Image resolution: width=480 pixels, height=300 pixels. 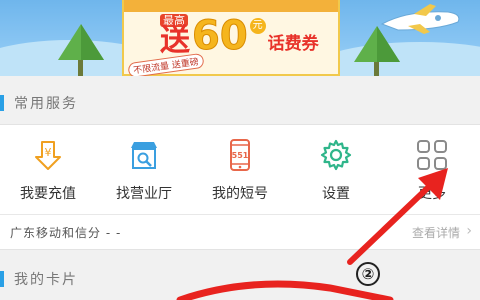 What do you see at coordinates (436, 232) in the screenshot?
I see `view-details-link: 查看详情` at bounding box center [436, 232].